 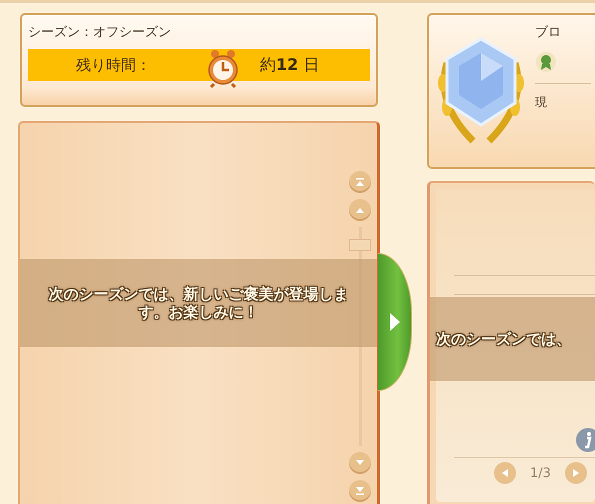 I want to click on scroll-down-button, so click(x=360, y=463).